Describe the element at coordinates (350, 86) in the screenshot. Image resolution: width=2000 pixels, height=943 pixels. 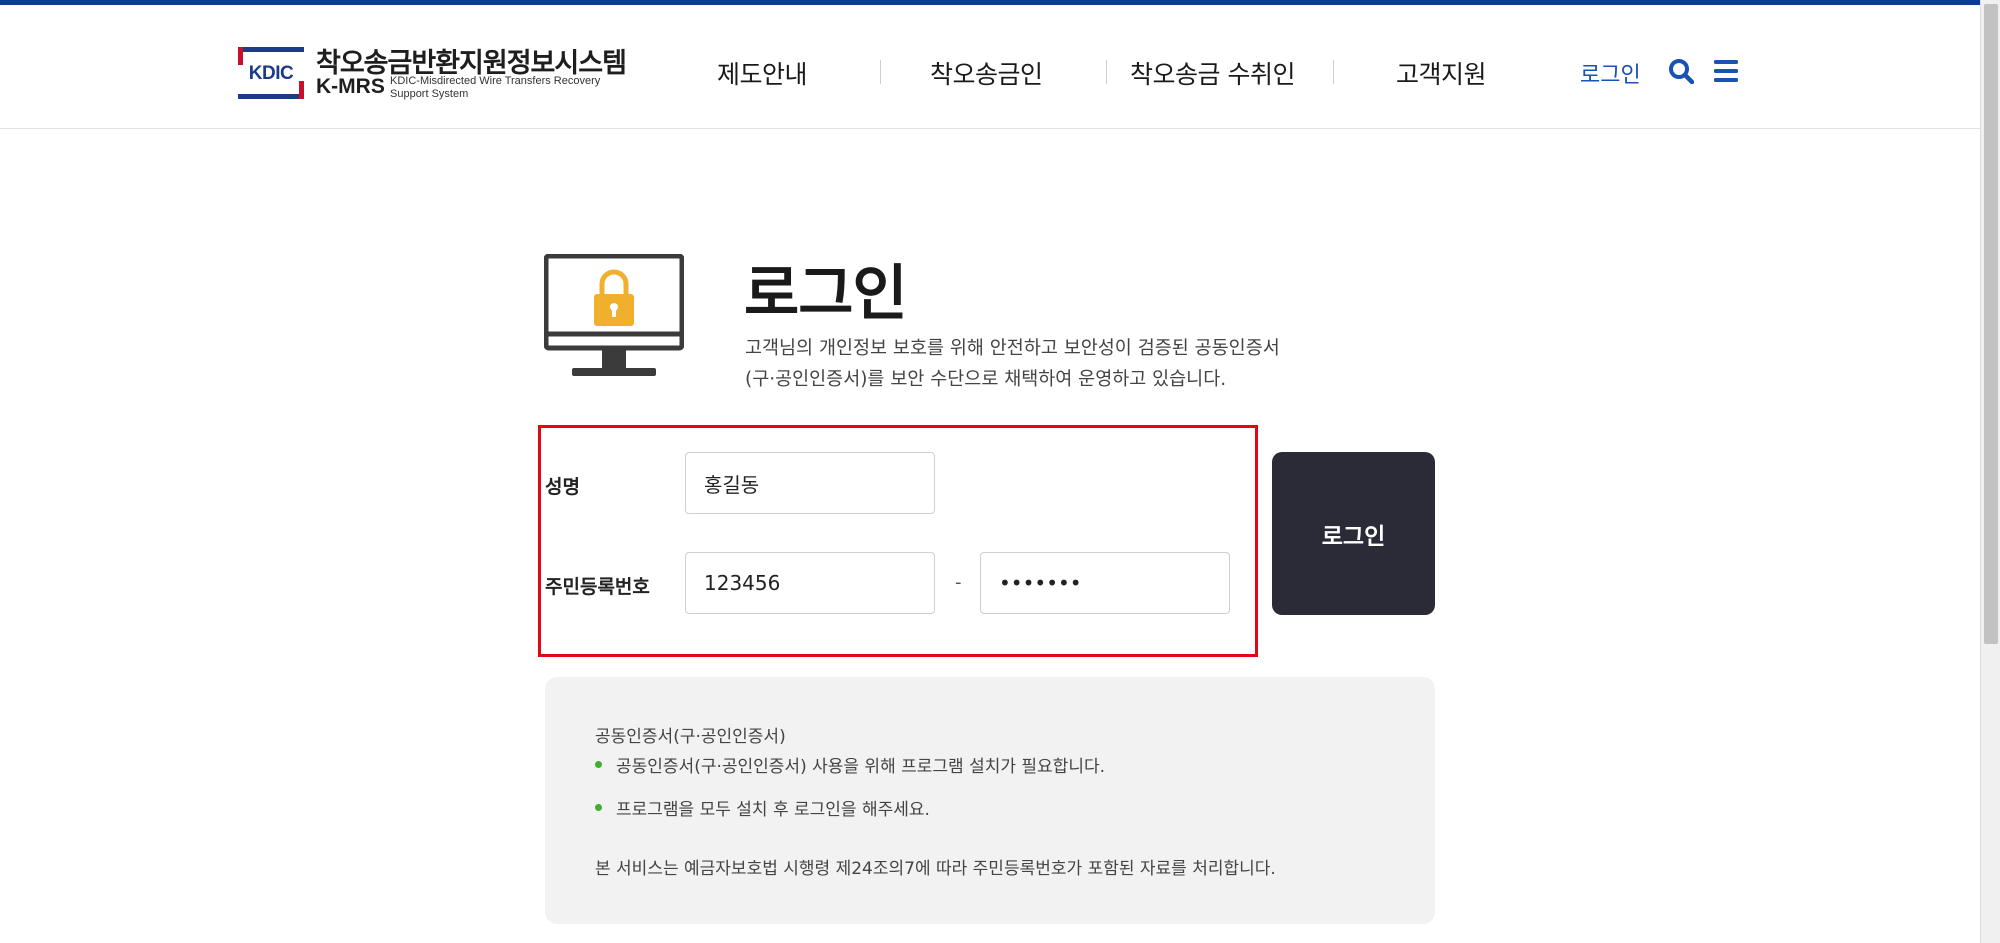
I see `logo-abbr: K-MRS` at that location.